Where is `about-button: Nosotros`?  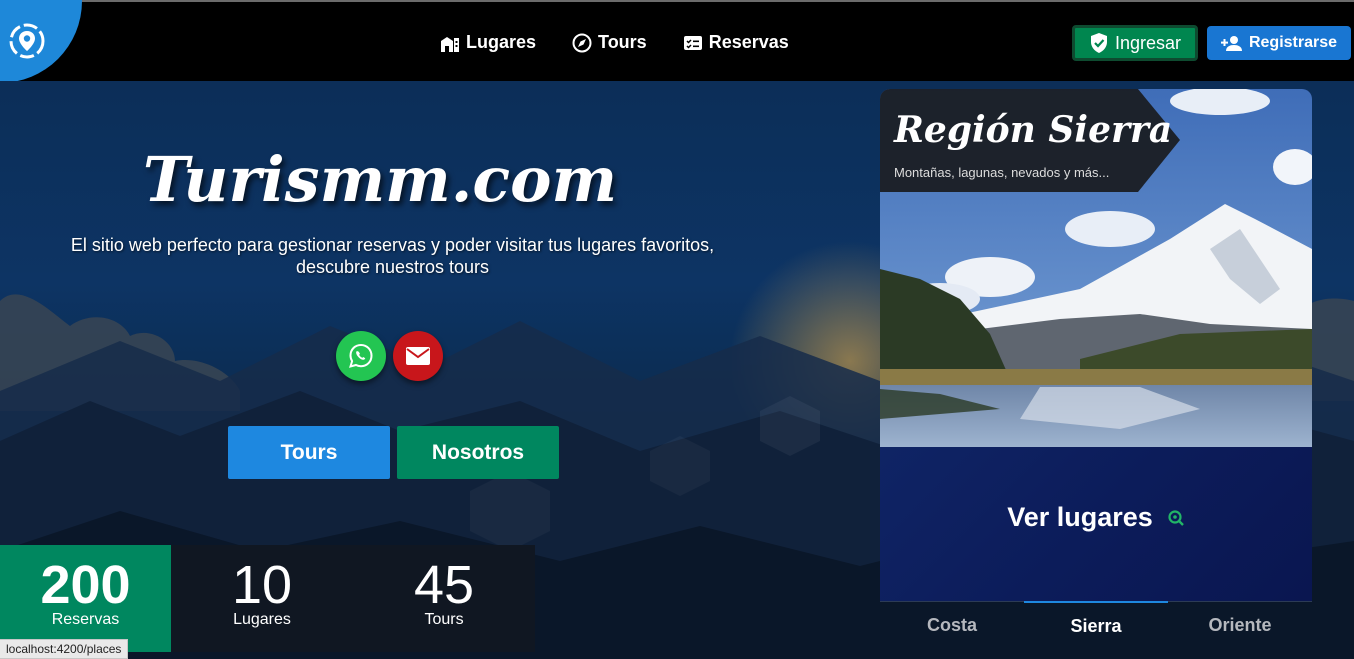 about-button: Nosotros is located at coordinates (478, 452).